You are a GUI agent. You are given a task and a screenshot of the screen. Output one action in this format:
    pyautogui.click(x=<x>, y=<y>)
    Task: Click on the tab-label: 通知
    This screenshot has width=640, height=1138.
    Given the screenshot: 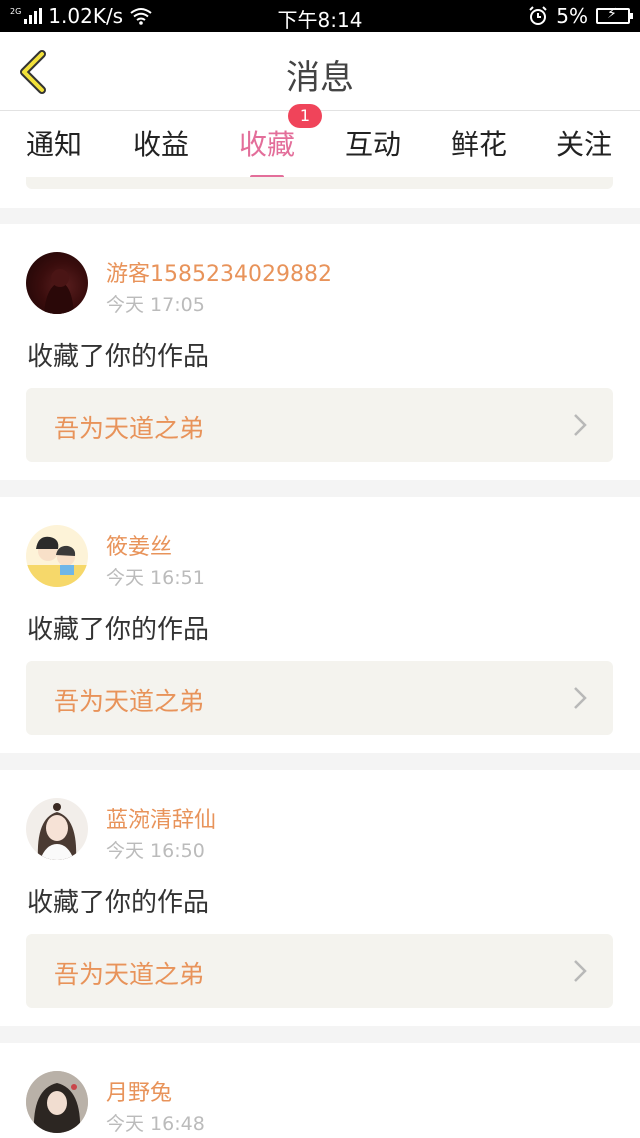 What is the action you would take?
    pyautogui.click(x=54, y=144)
    